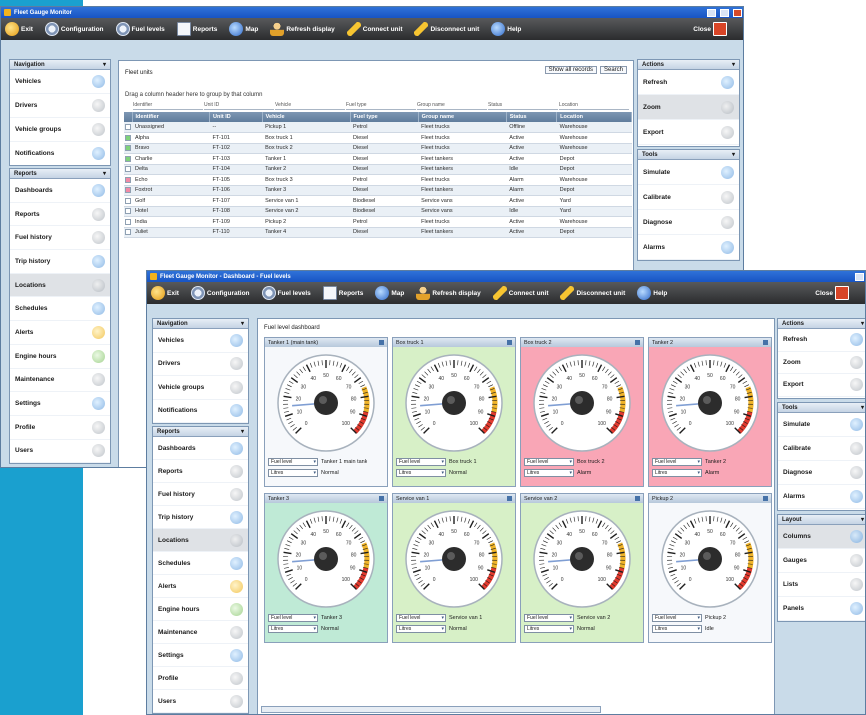 This screenshot has width=866, height=715. I want to click on toolbar-button-connect-unit: Connect unit, so click(374, 29).